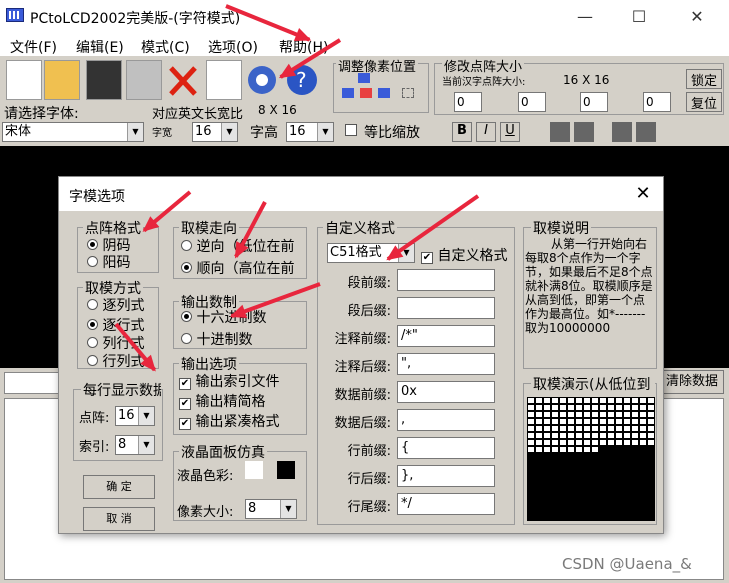 The height and width of the screenshot is (583, 729). What do you see at coordinates (408, 93) in the screenshot?
I see `crop-icon` at bounding box center [408, 93].